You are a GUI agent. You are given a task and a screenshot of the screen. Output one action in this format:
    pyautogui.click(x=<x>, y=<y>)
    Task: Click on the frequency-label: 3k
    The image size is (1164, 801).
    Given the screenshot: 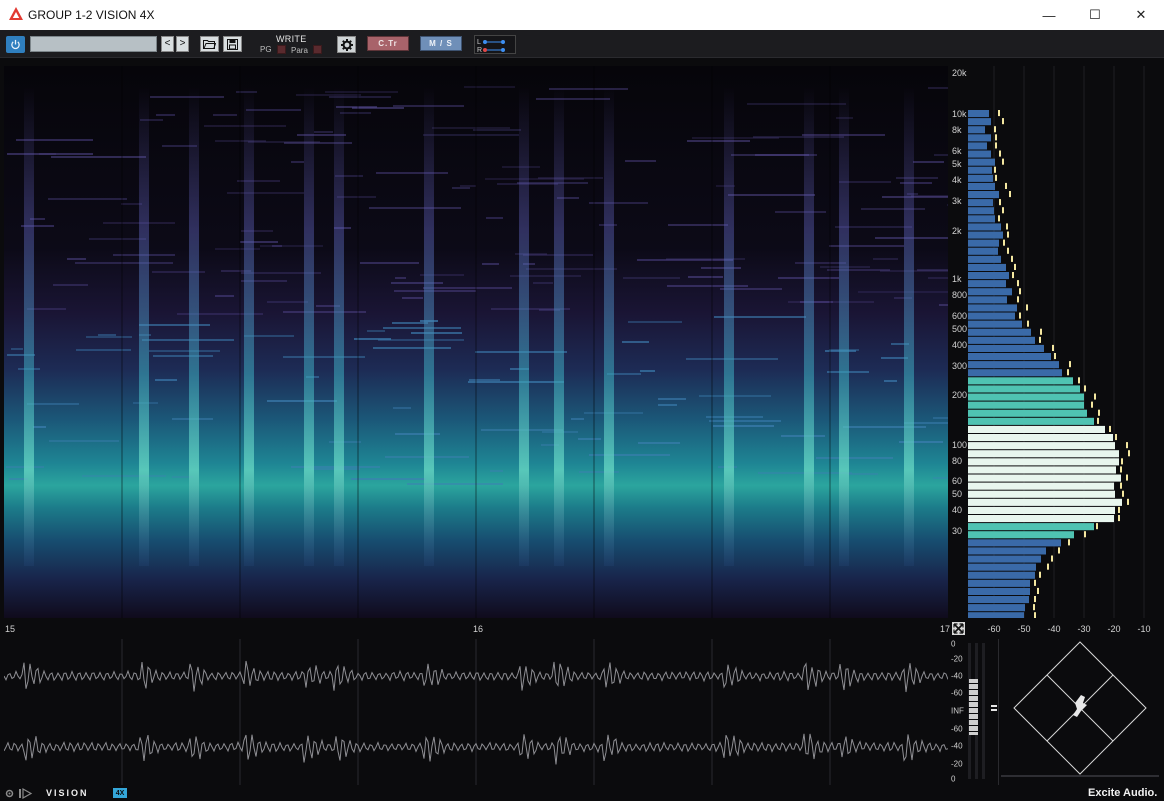 What is the action you would take?
    pyautogui.click(x=957, y=201)
    